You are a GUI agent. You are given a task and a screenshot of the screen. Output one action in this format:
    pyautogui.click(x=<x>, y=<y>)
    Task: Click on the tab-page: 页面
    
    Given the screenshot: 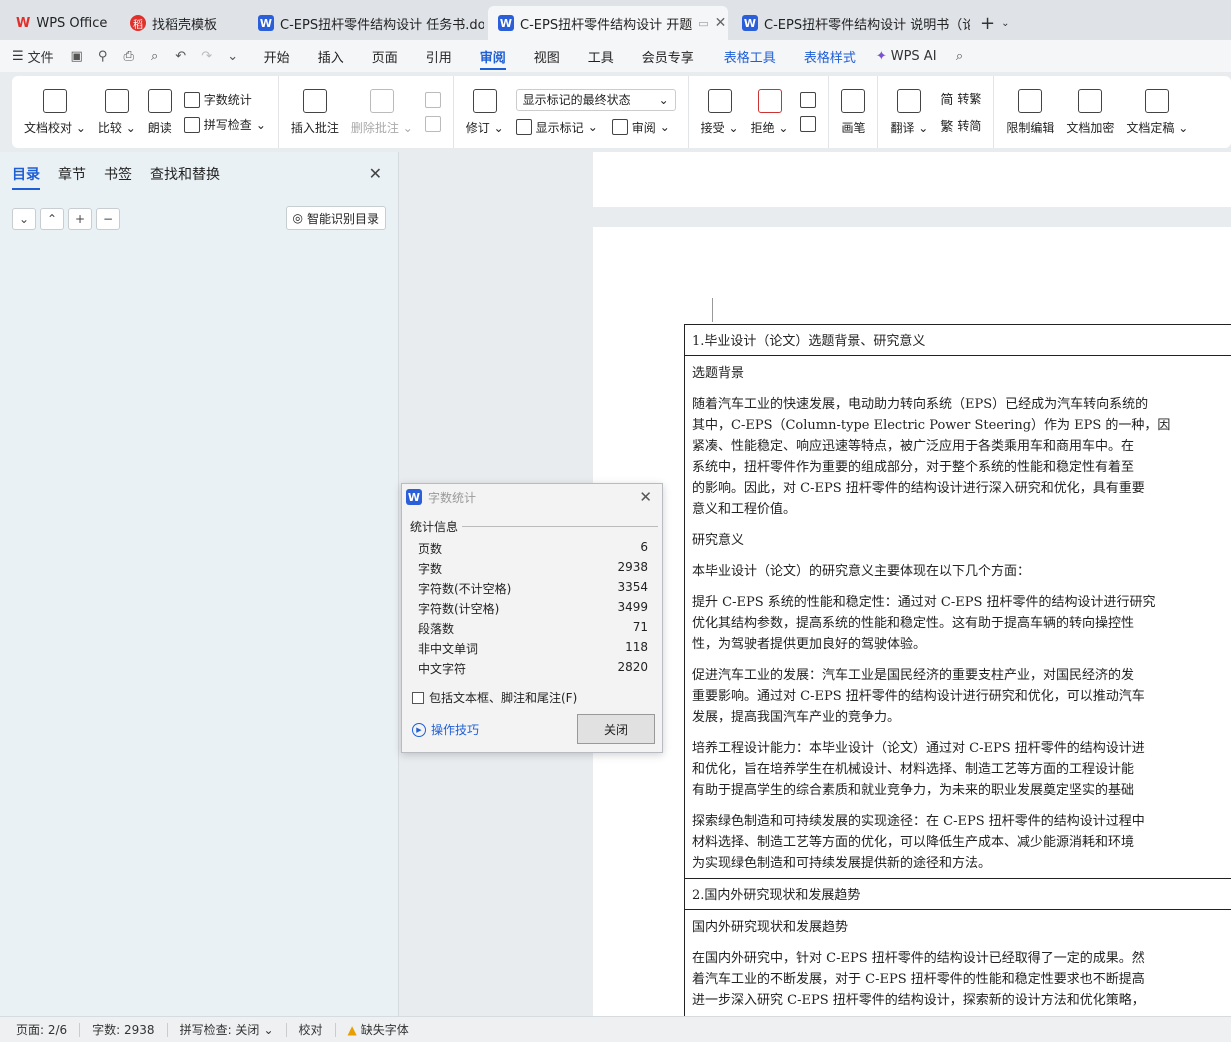 What is the action you would take?
    pyautogui.click(x=385, y=56)
    